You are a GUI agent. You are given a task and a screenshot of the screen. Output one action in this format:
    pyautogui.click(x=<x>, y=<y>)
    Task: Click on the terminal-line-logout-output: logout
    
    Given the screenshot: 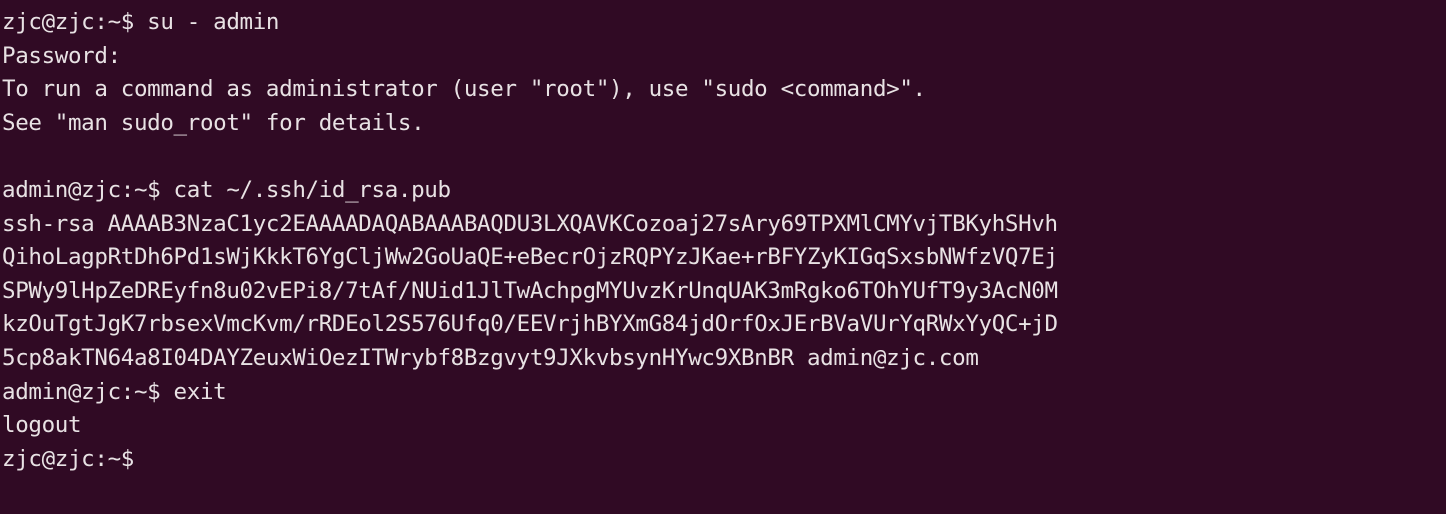 What is the action you would take?
    pyautogui.click(x=42, y=425)
    